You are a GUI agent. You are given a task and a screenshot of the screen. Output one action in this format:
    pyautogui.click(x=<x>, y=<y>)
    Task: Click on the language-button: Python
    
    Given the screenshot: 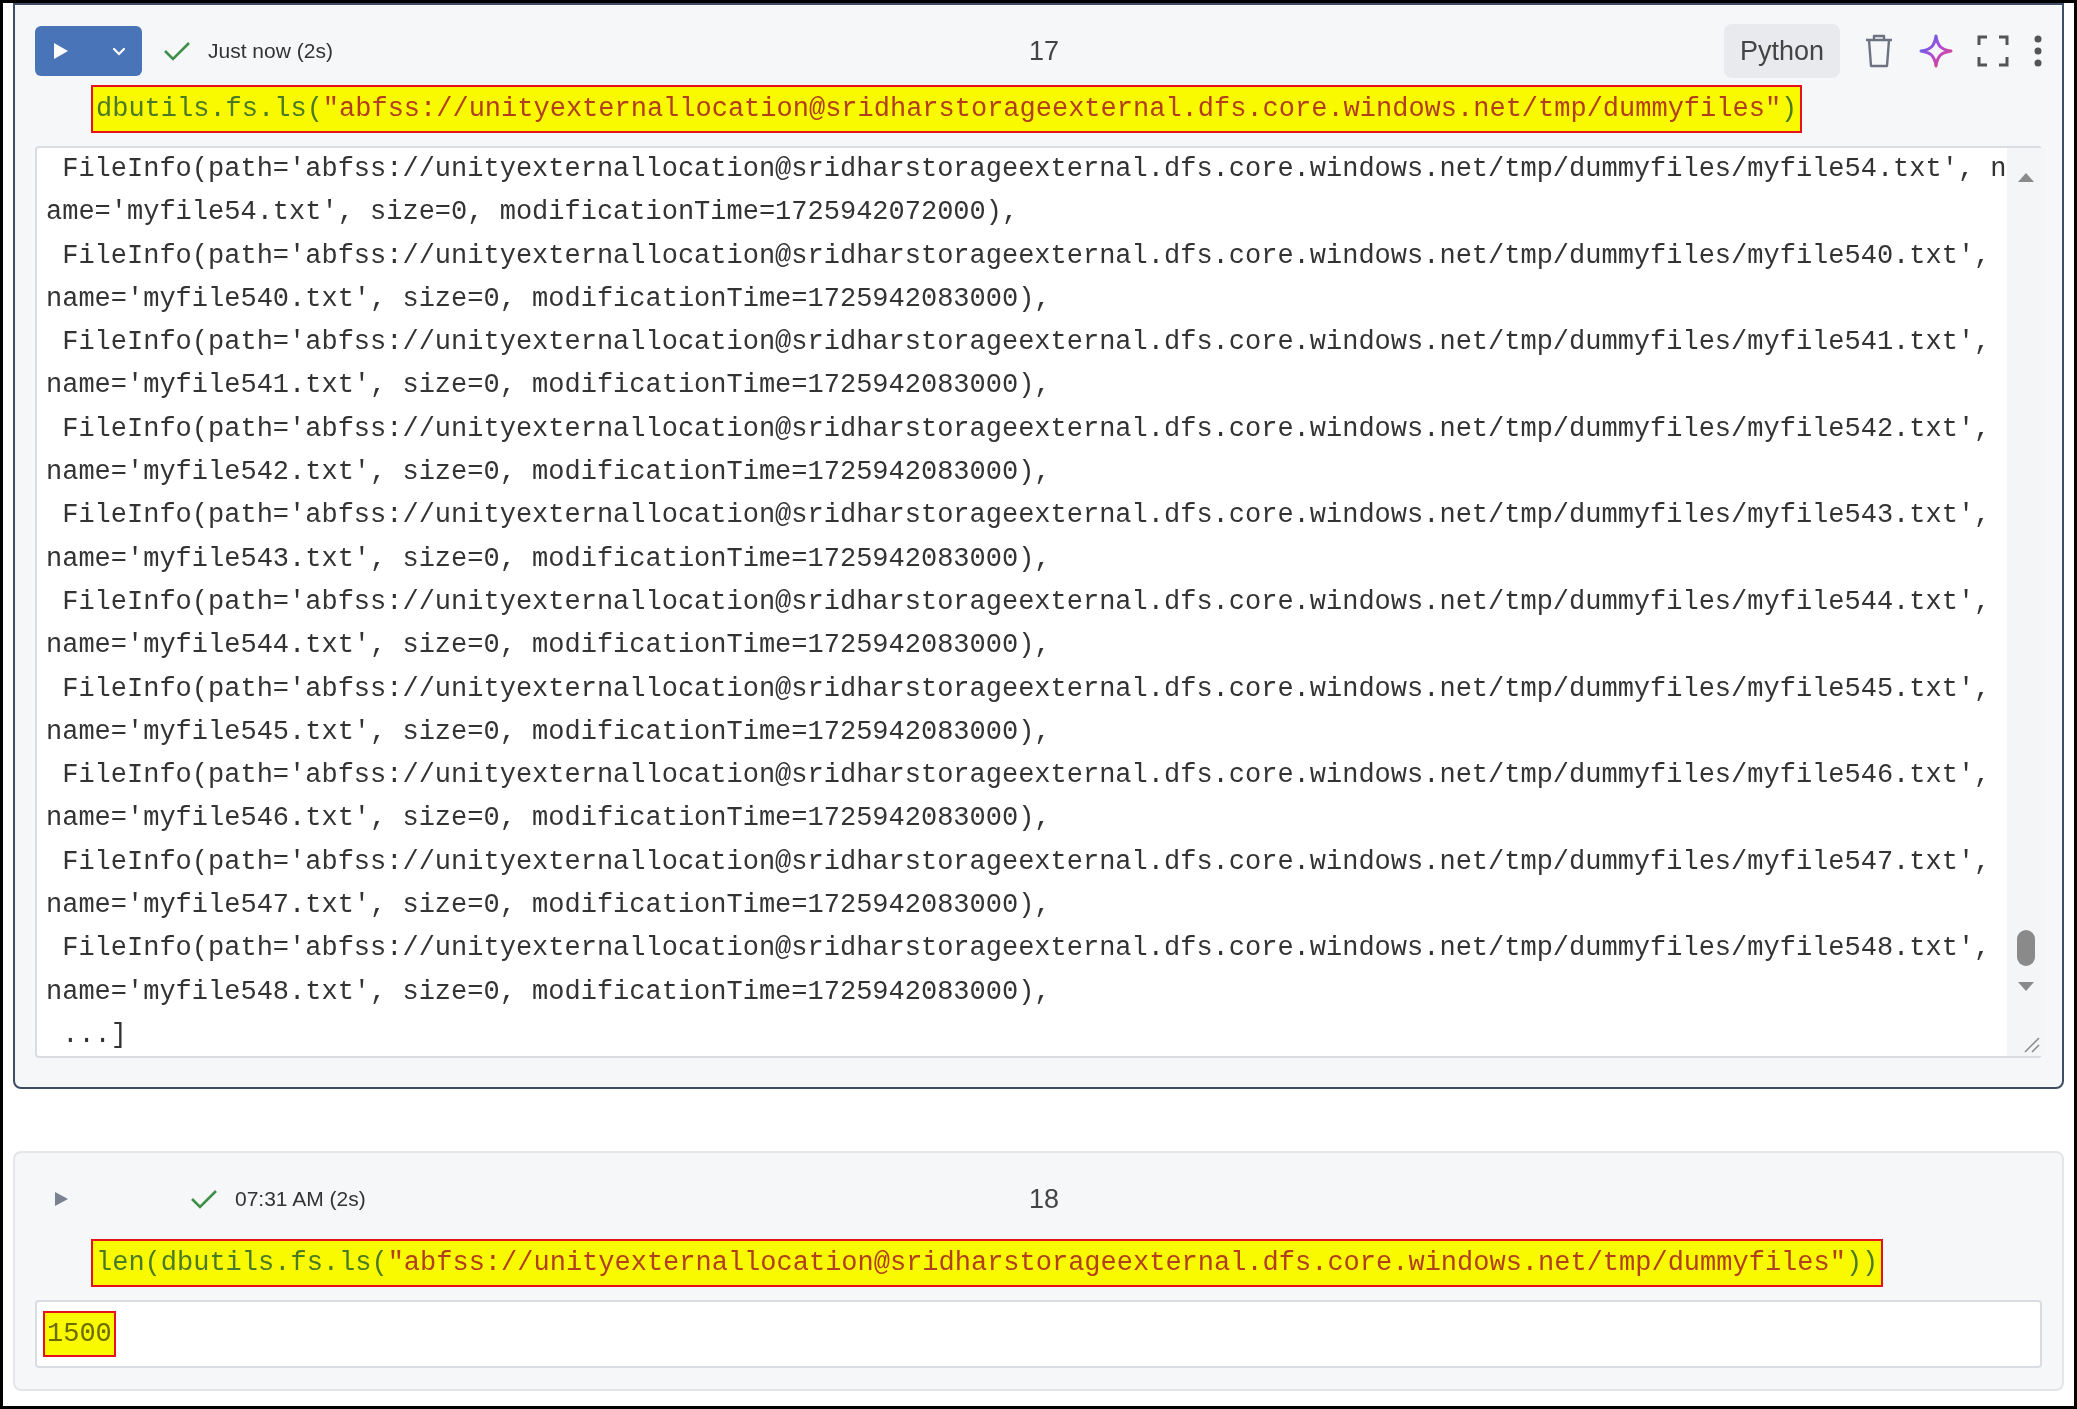 What is the action you would take?
    pyautogui.click(x=1781, y=51)
    